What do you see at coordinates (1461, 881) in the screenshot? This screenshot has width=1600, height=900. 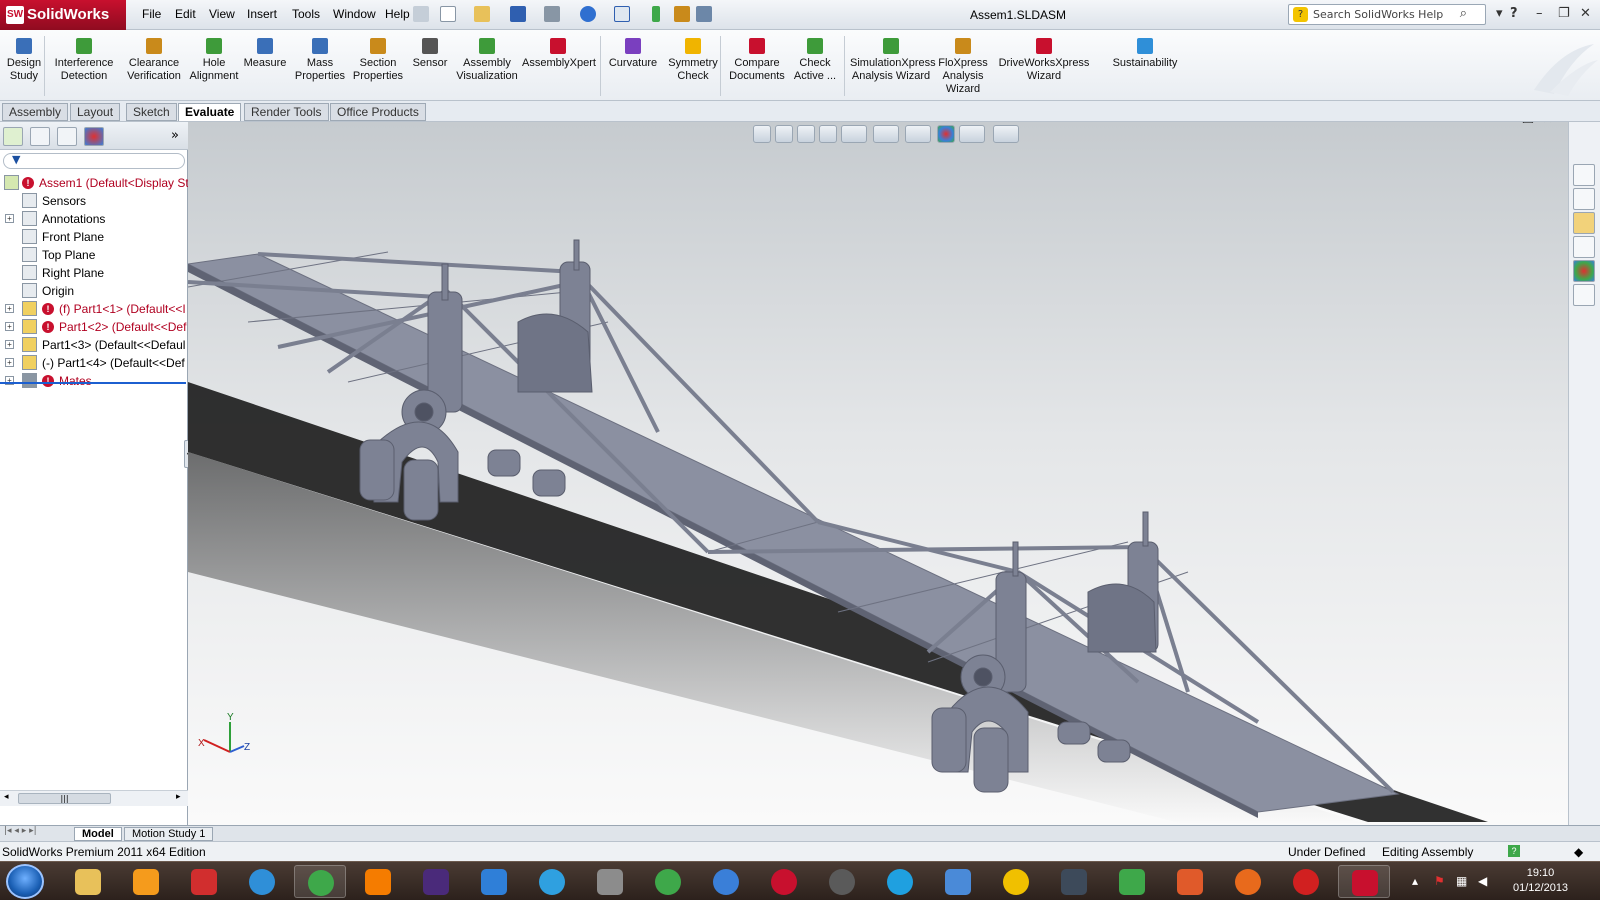 I see `network-icon: ▦` at bounding box center [1461, 881].